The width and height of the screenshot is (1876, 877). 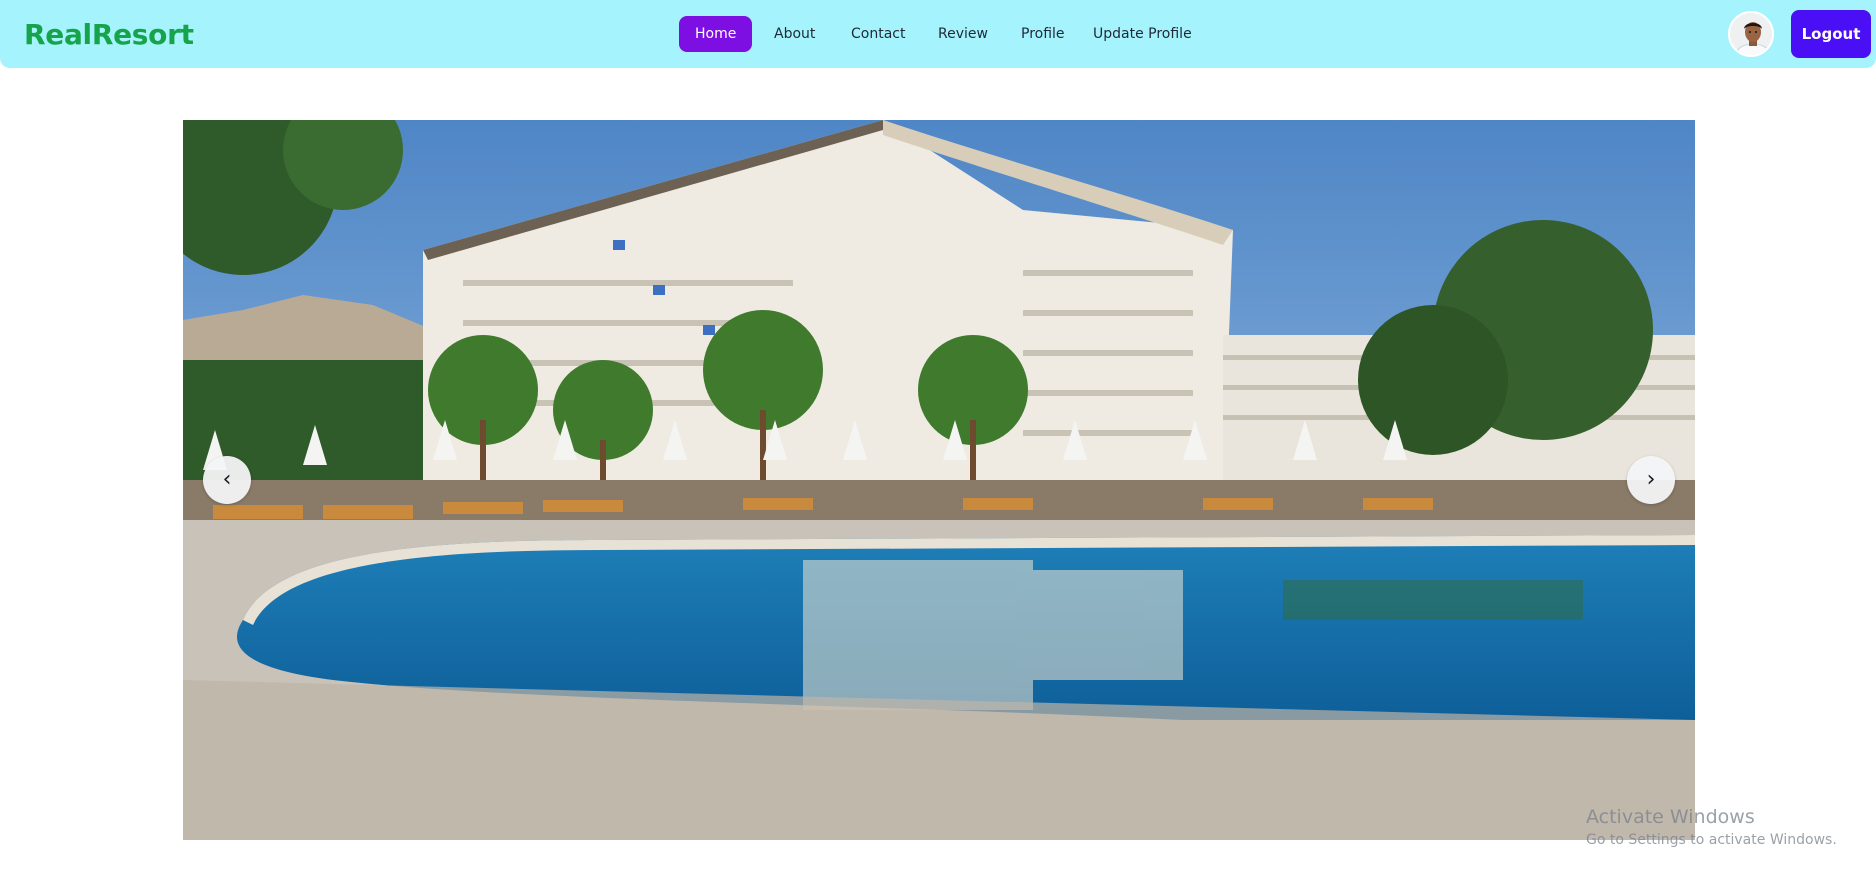 I want to click on carousel-next-button: ›, so click(x=1651, y=480).